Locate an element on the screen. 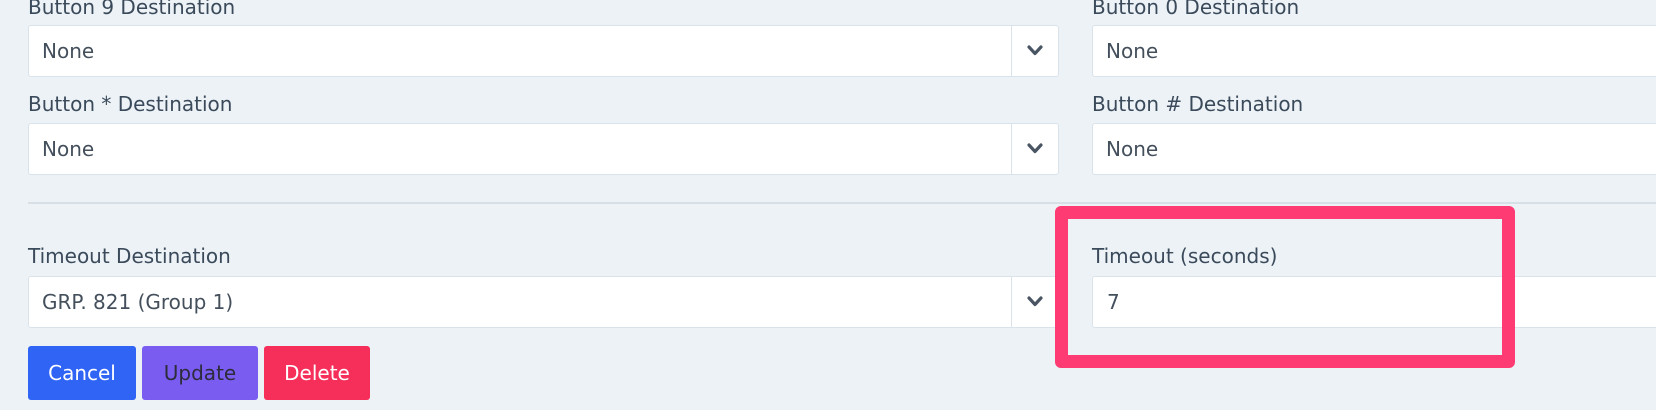 Image resolution: width=1656 pixels, height=410 pixels. button-0-destination-label: Button 0 Destination is located at coordinates (1196, 9).